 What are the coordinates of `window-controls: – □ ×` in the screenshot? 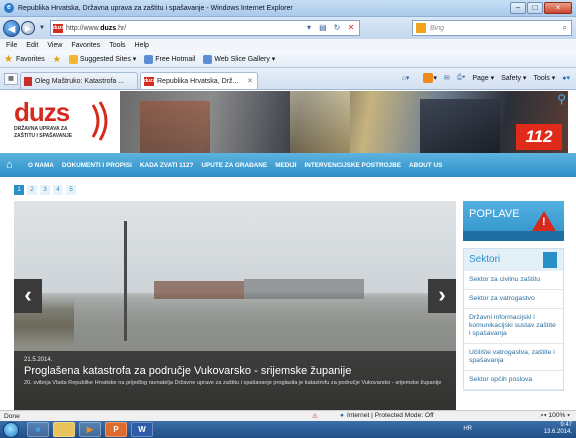 It's located at (540, 8).